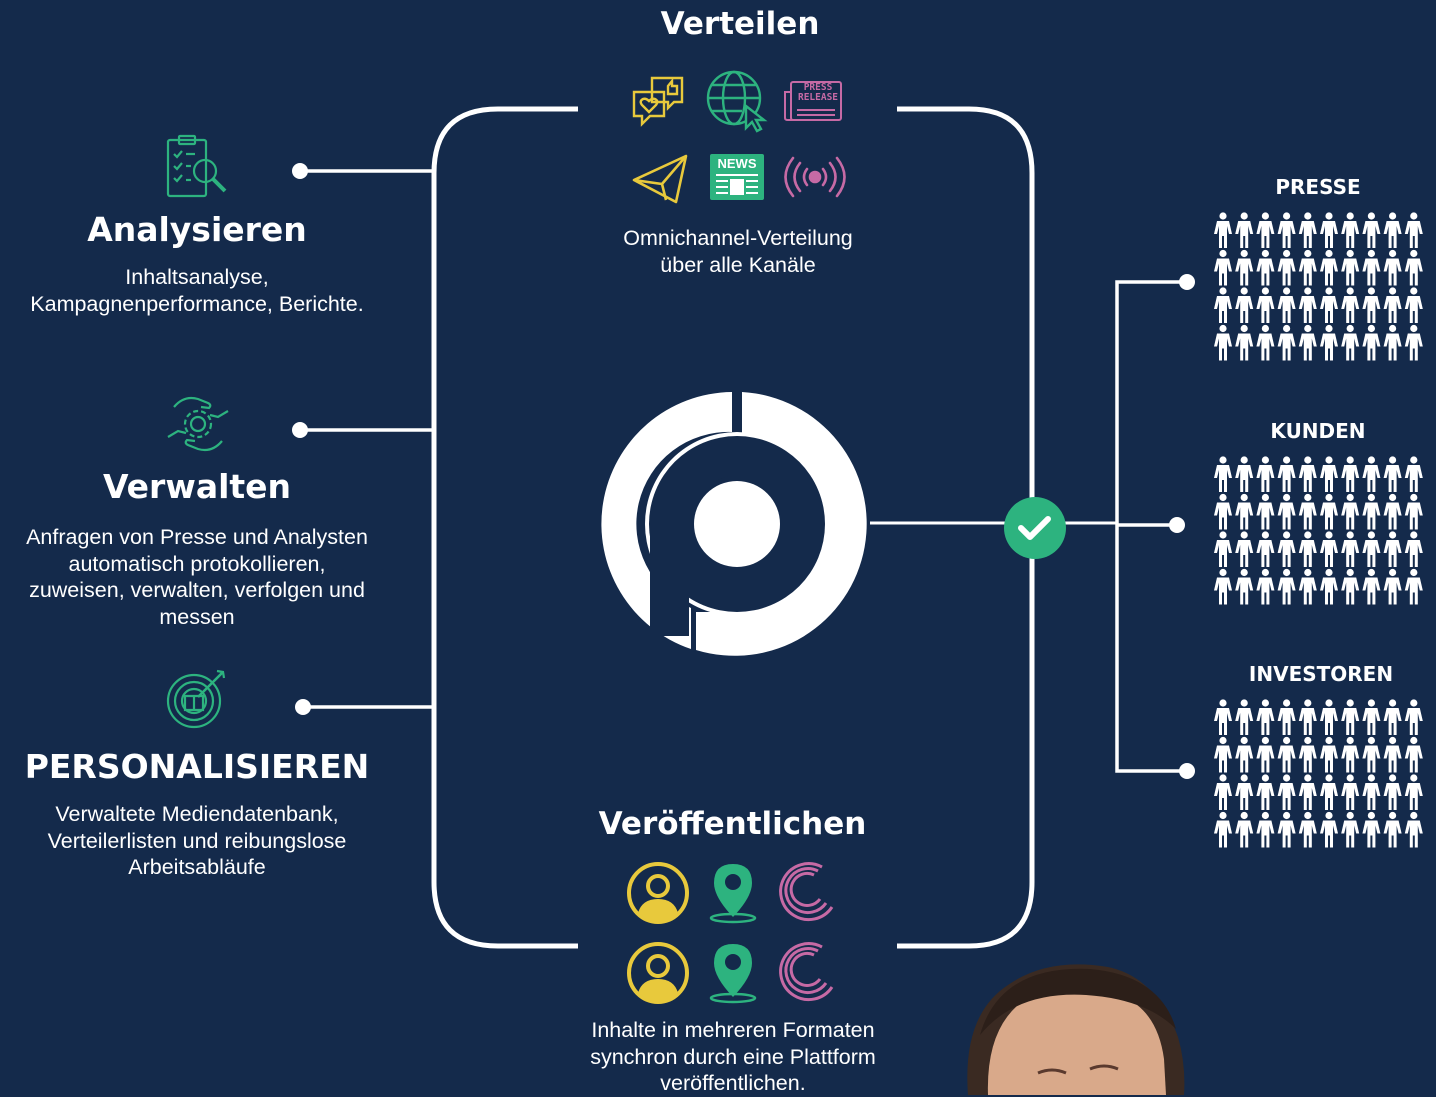 The width and height of the screenshot is (1436, 1097). I want to click on news-label: NEWS, so click(737, 163).